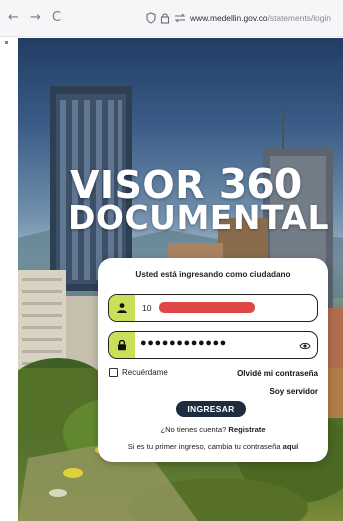 This screenshot has height=521, width=343. Describe the element at coordinates (229, 18) in the screenshot. I see `url-domain: www.medellin.gov.co` at that location.